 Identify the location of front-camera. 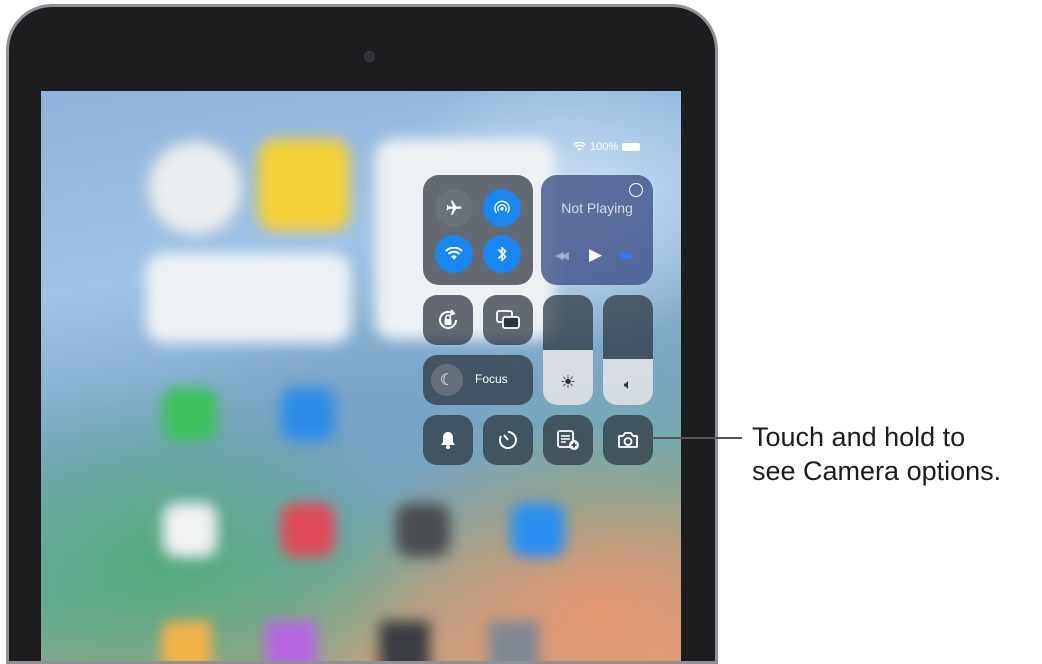
(369, 56).